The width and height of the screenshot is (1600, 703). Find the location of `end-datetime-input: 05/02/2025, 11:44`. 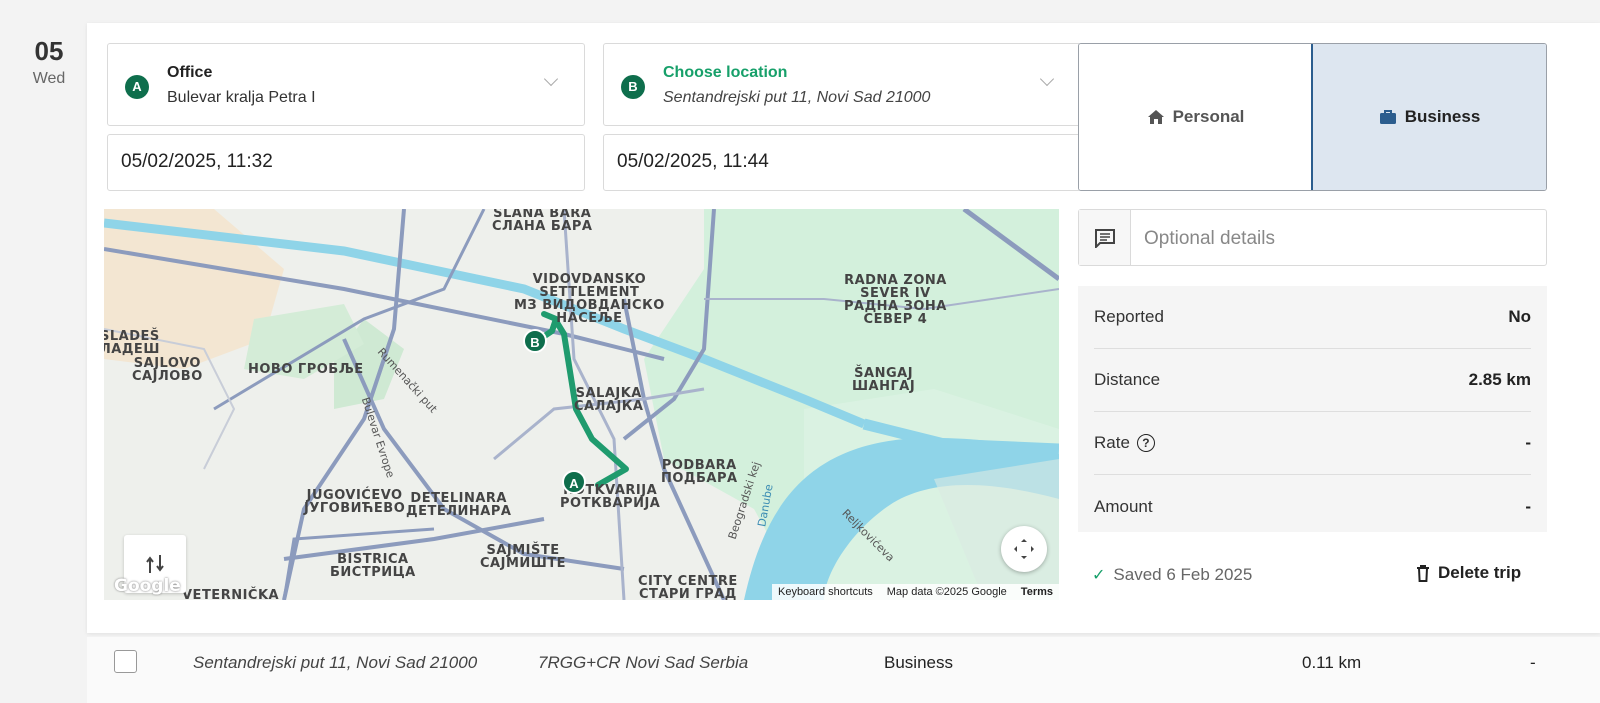

end-datetime-input: 05/02/2025, 11:44 is located at coordinates (842, 162).